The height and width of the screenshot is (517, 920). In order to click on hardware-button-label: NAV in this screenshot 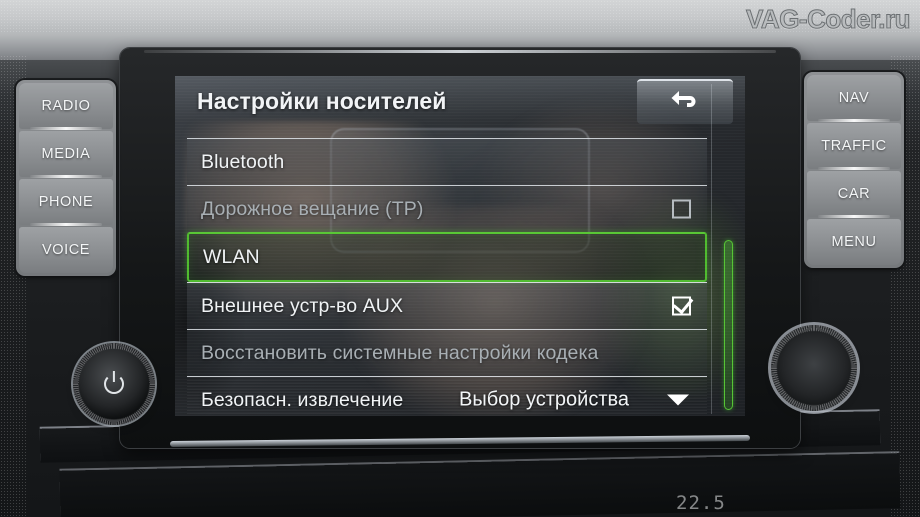, I will do `click(854, 98)`.